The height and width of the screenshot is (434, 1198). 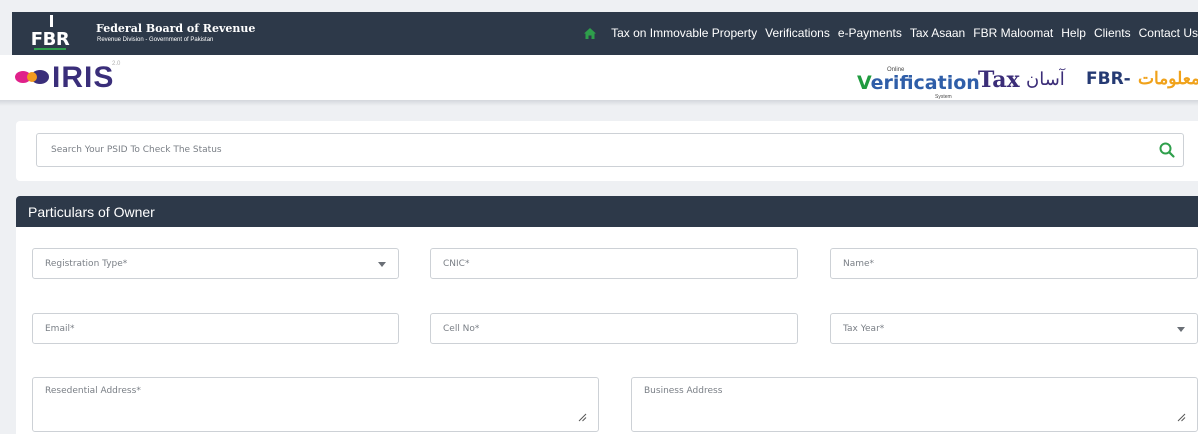 I want to click on fbr-logo-stripe, so click(x=50, y=49).